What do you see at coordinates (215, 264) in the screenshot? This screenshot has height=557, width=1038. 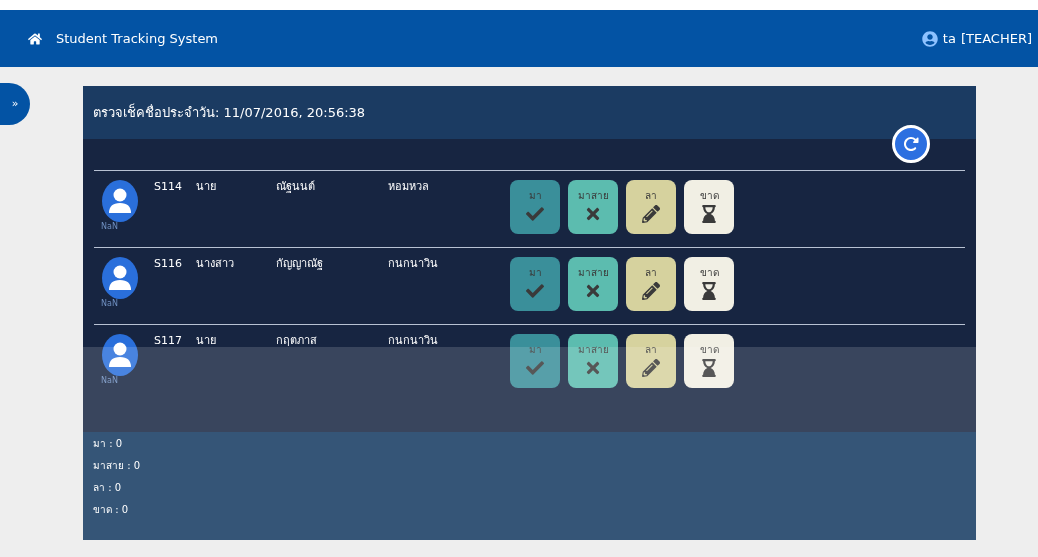 I see `student-prefix: นางสาว` at bounding box center [215, 264].